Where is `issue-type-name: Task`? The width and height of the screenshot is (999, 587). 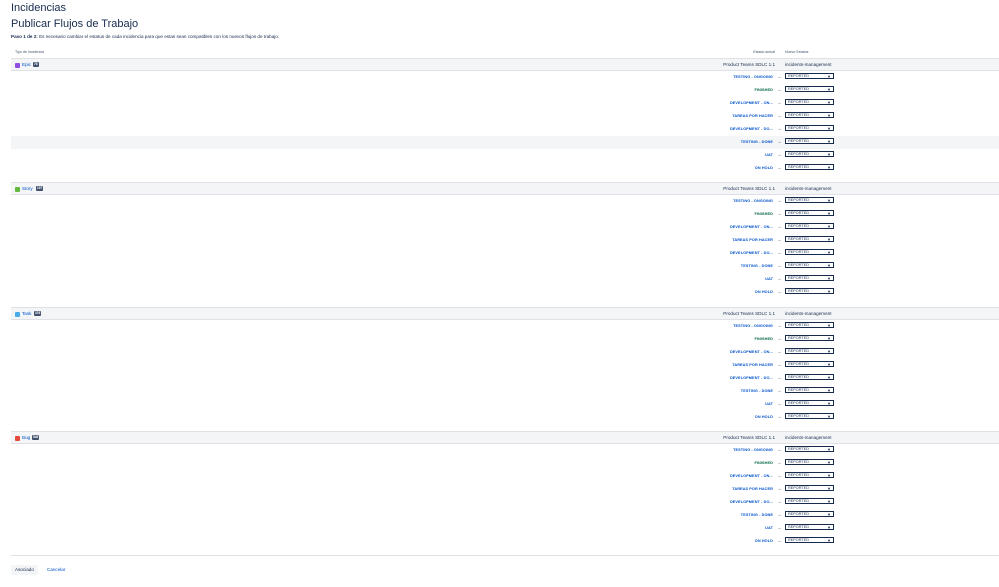
issue-type-name: Task is located at coordinates (26, 313).